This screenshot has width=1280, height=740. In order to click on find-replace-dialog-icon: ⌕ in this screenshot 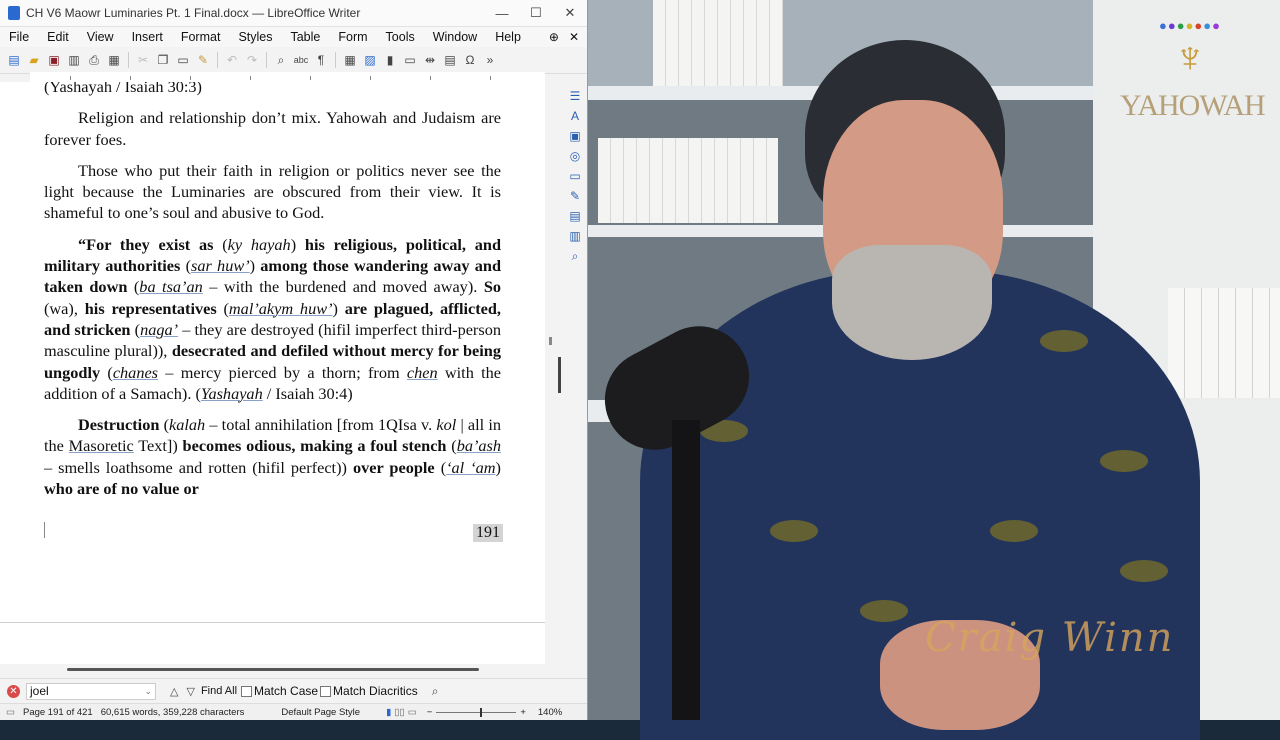, I will do `click(435, 691)`.